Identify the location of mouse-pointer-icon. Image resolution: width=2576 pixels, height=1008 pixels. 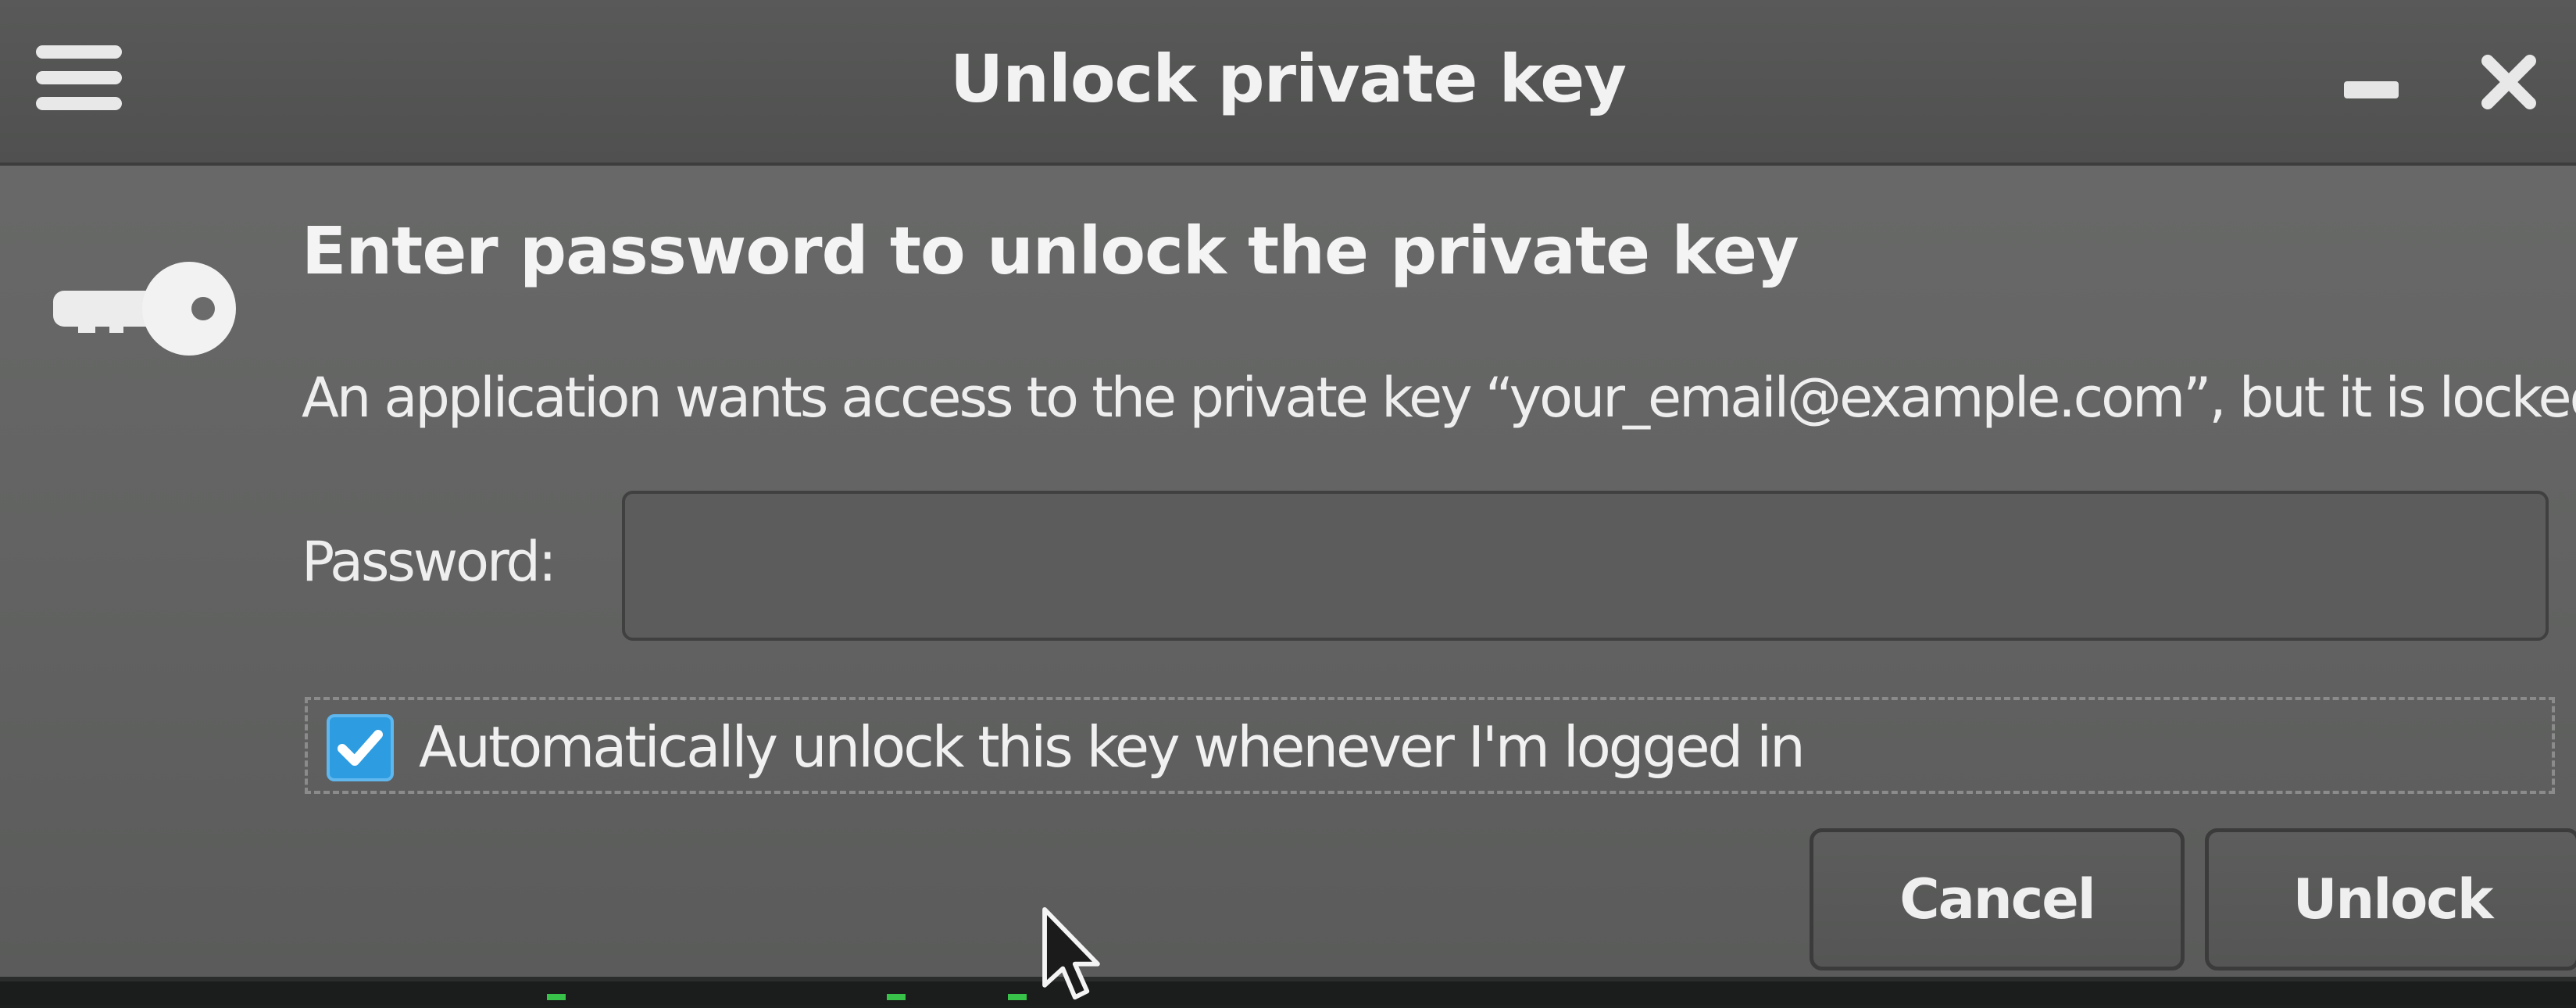
(1071, 957).